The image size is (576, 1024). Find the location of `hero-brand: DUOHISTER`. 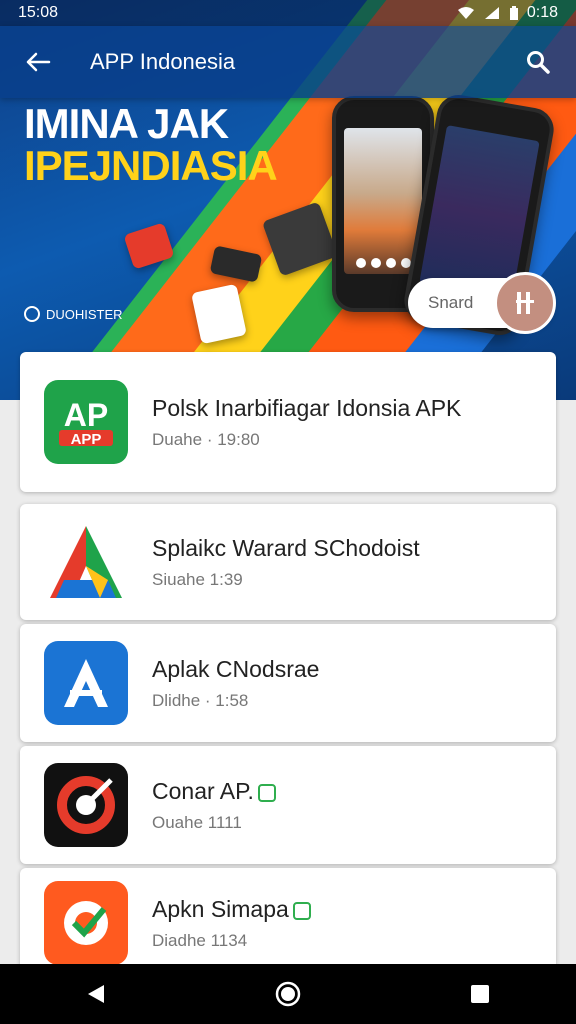

hero-brand: DUOHISTER is located at coordinates (73, 314).